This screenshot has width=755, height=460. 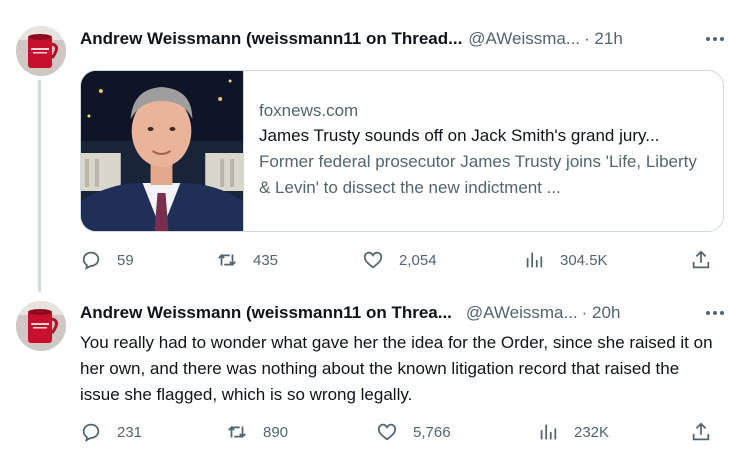 I want to click on link-card-thumbnail, so click(x=162, y=151).